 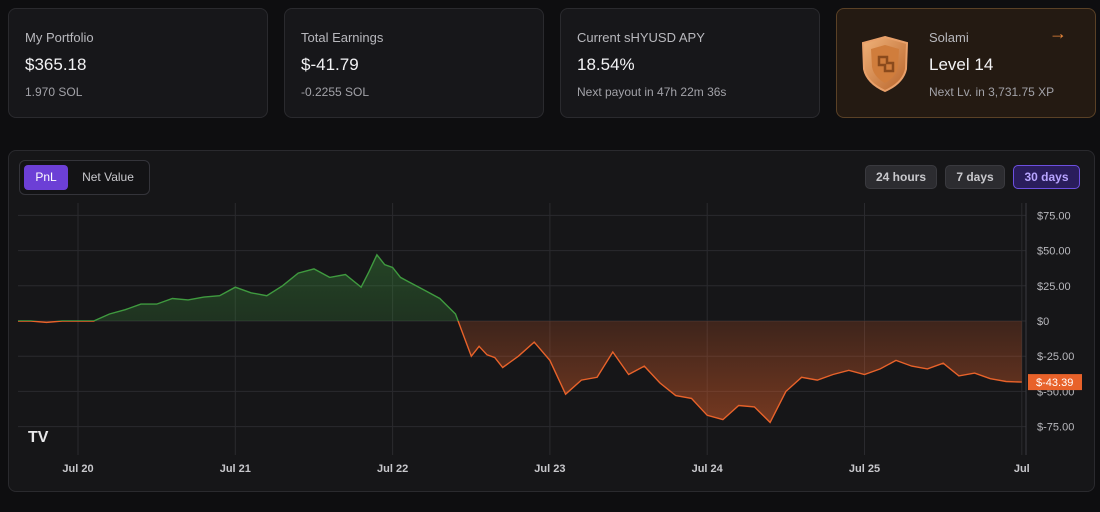 What do you see at coordinates (1043, 322) in the screenshot?
I see `y-tick-label: $0` at bounding box center [1043, 322].